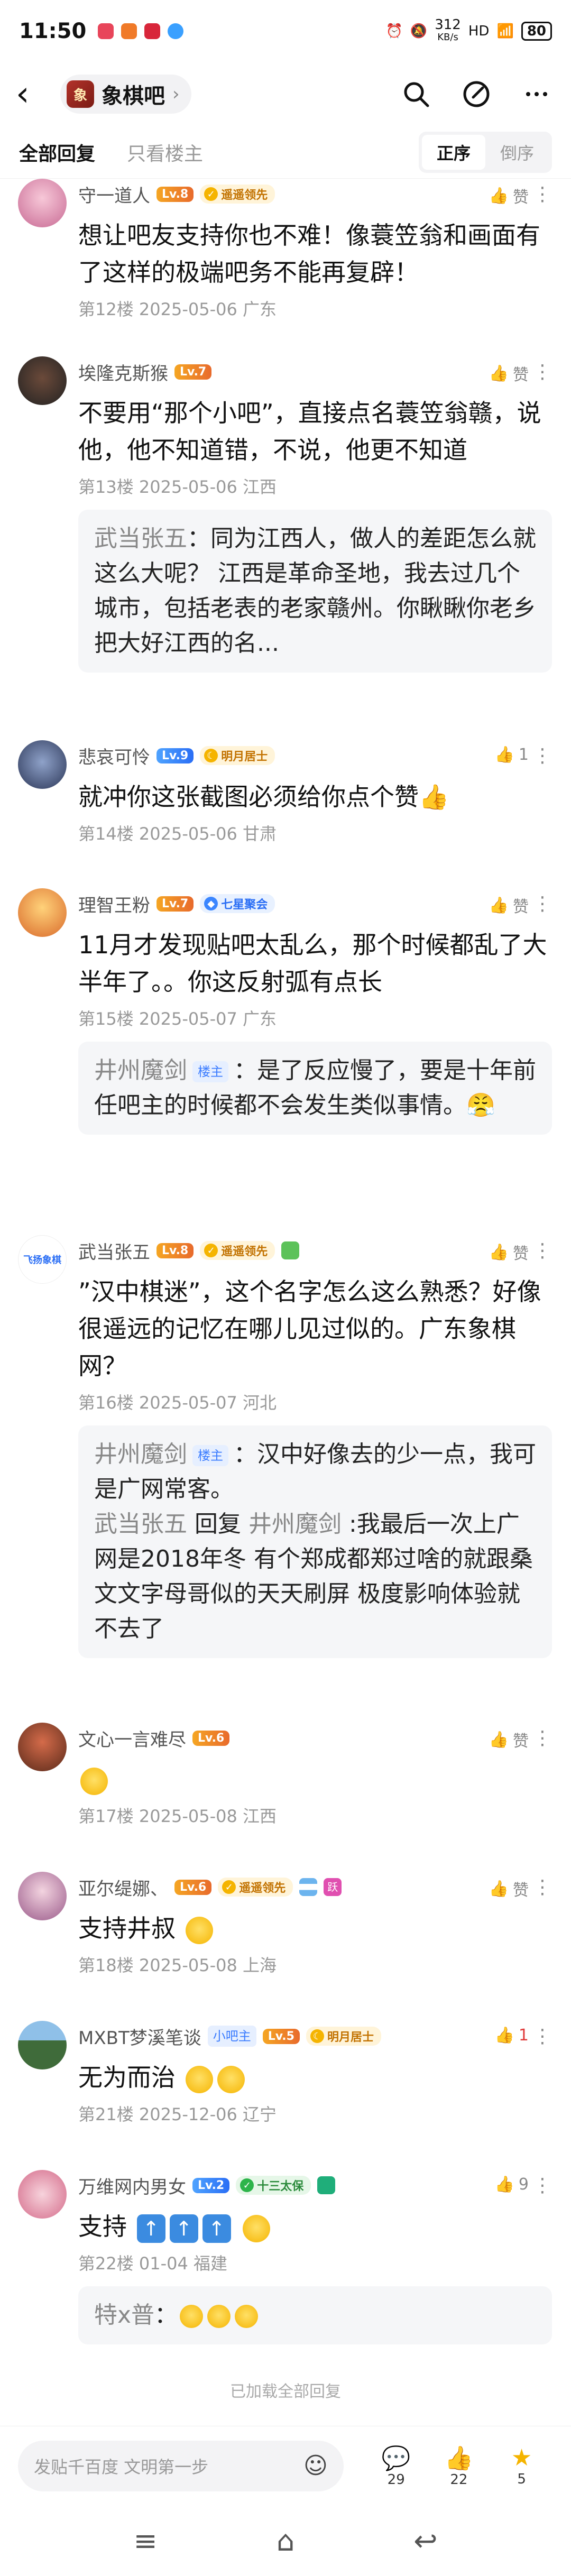 This screenshot has width=571, height=2576. What do you see at coordinates (315, 2465) in the screenshot?
I see `emoji-icon: ☺` at bounding box center [315, 2465].